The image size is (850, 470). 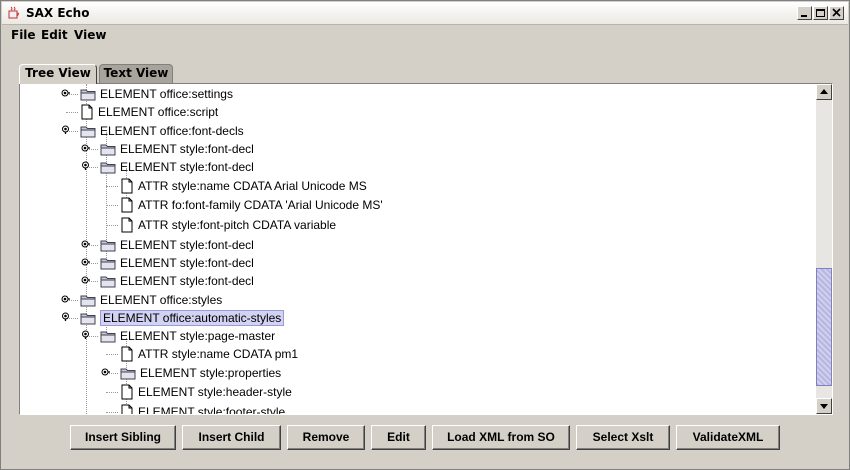 I want to click on tree-node-label: ELEMENT style:page-master, so click(x=197, y=336).